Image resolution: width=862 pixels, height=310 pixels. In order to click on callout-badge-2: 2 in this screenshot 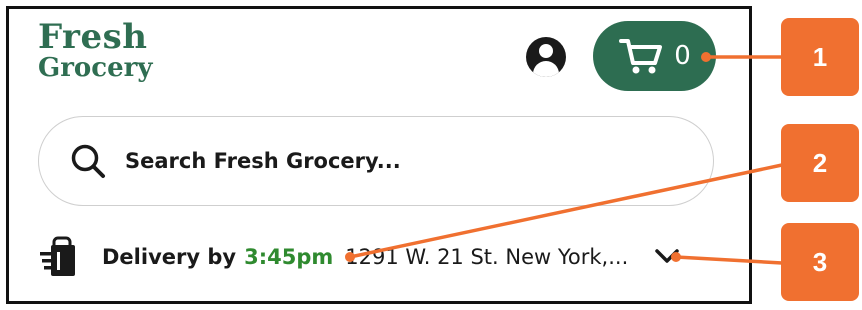, I will do `click(820, 163)`.